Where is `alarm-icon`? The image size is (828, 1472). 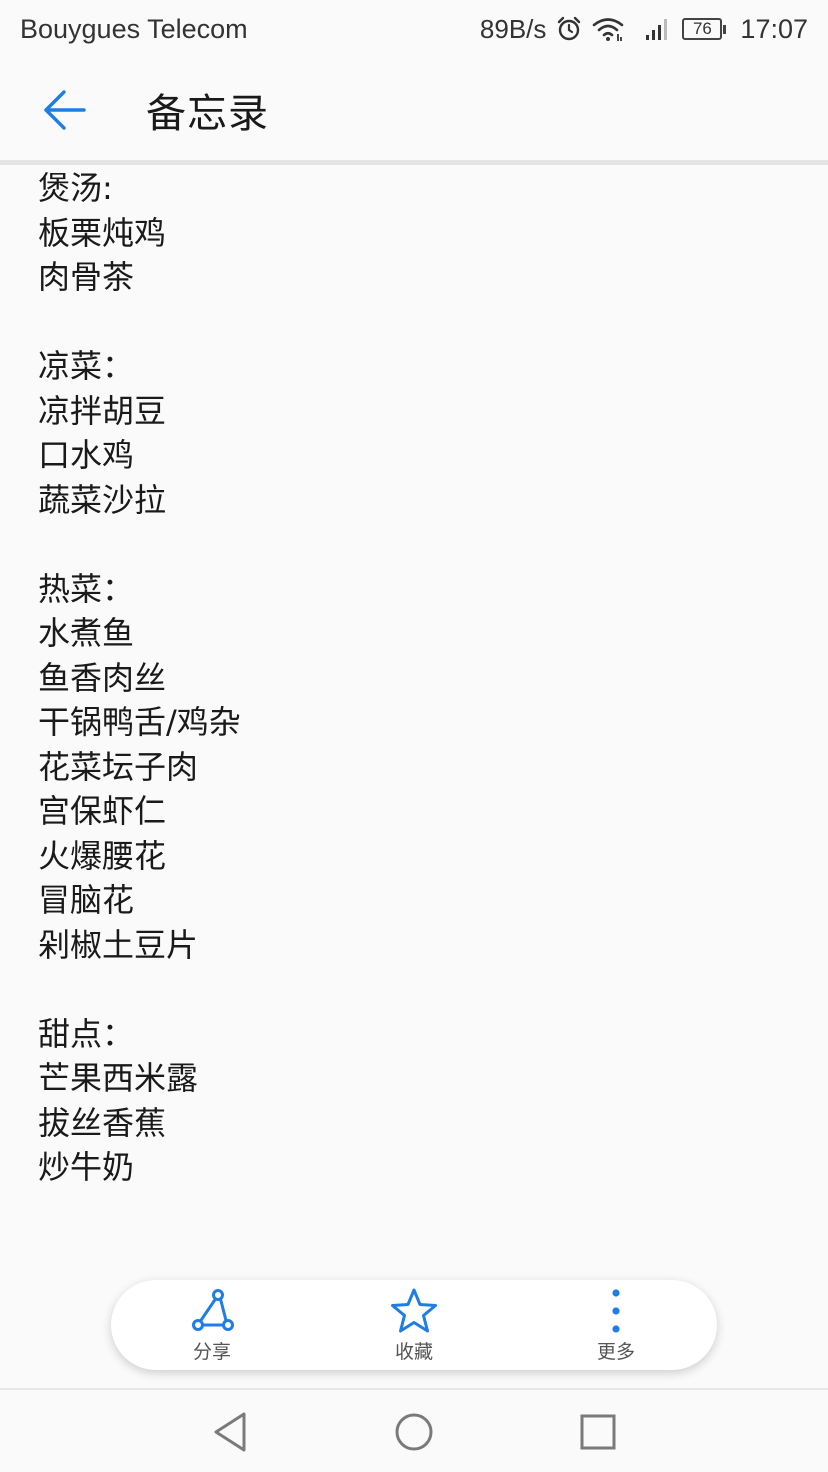 alarm-icon is located at coordinates (569, 29).